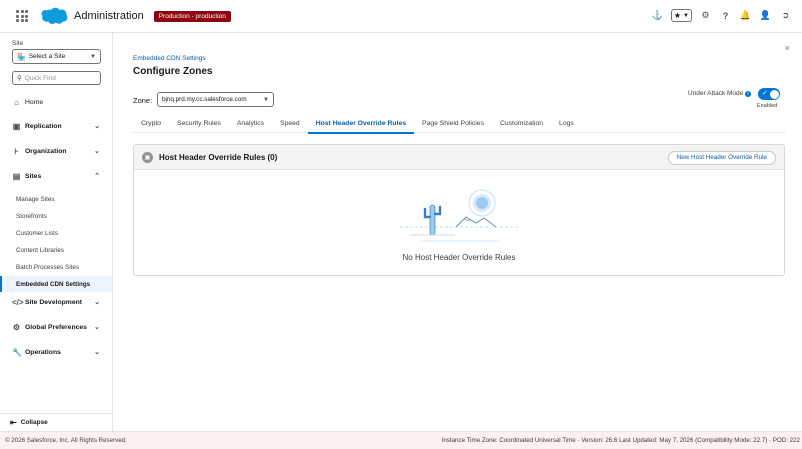 This screenshot has width=802, height=449. I want to click on sites-icon: ▤, so click(16, 176).